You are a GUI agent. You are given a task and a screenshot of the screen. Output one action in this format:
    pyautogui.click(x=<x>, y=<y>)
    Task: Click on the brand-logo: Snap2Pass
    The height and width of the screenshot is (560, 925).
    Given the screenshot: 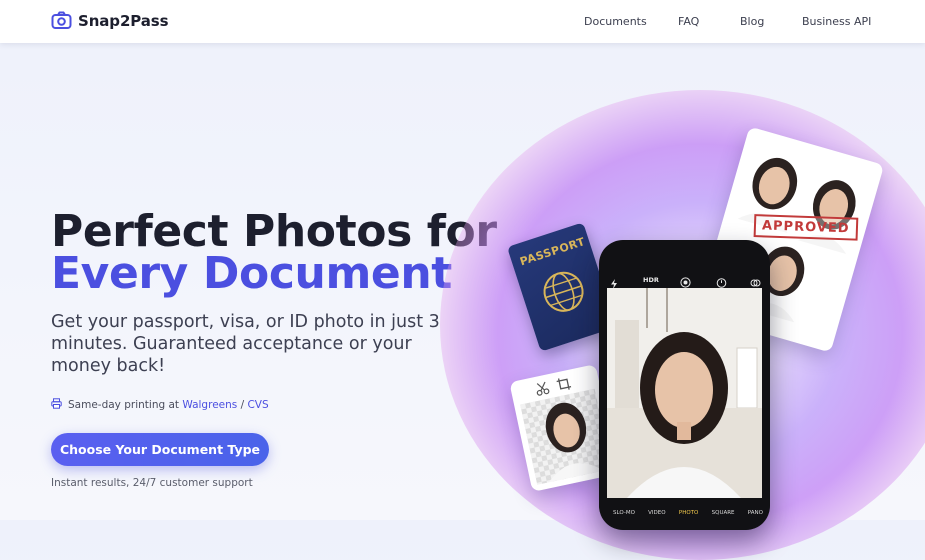 What is the action you would take?
    pyautogui.click(x=110, y=20)
    